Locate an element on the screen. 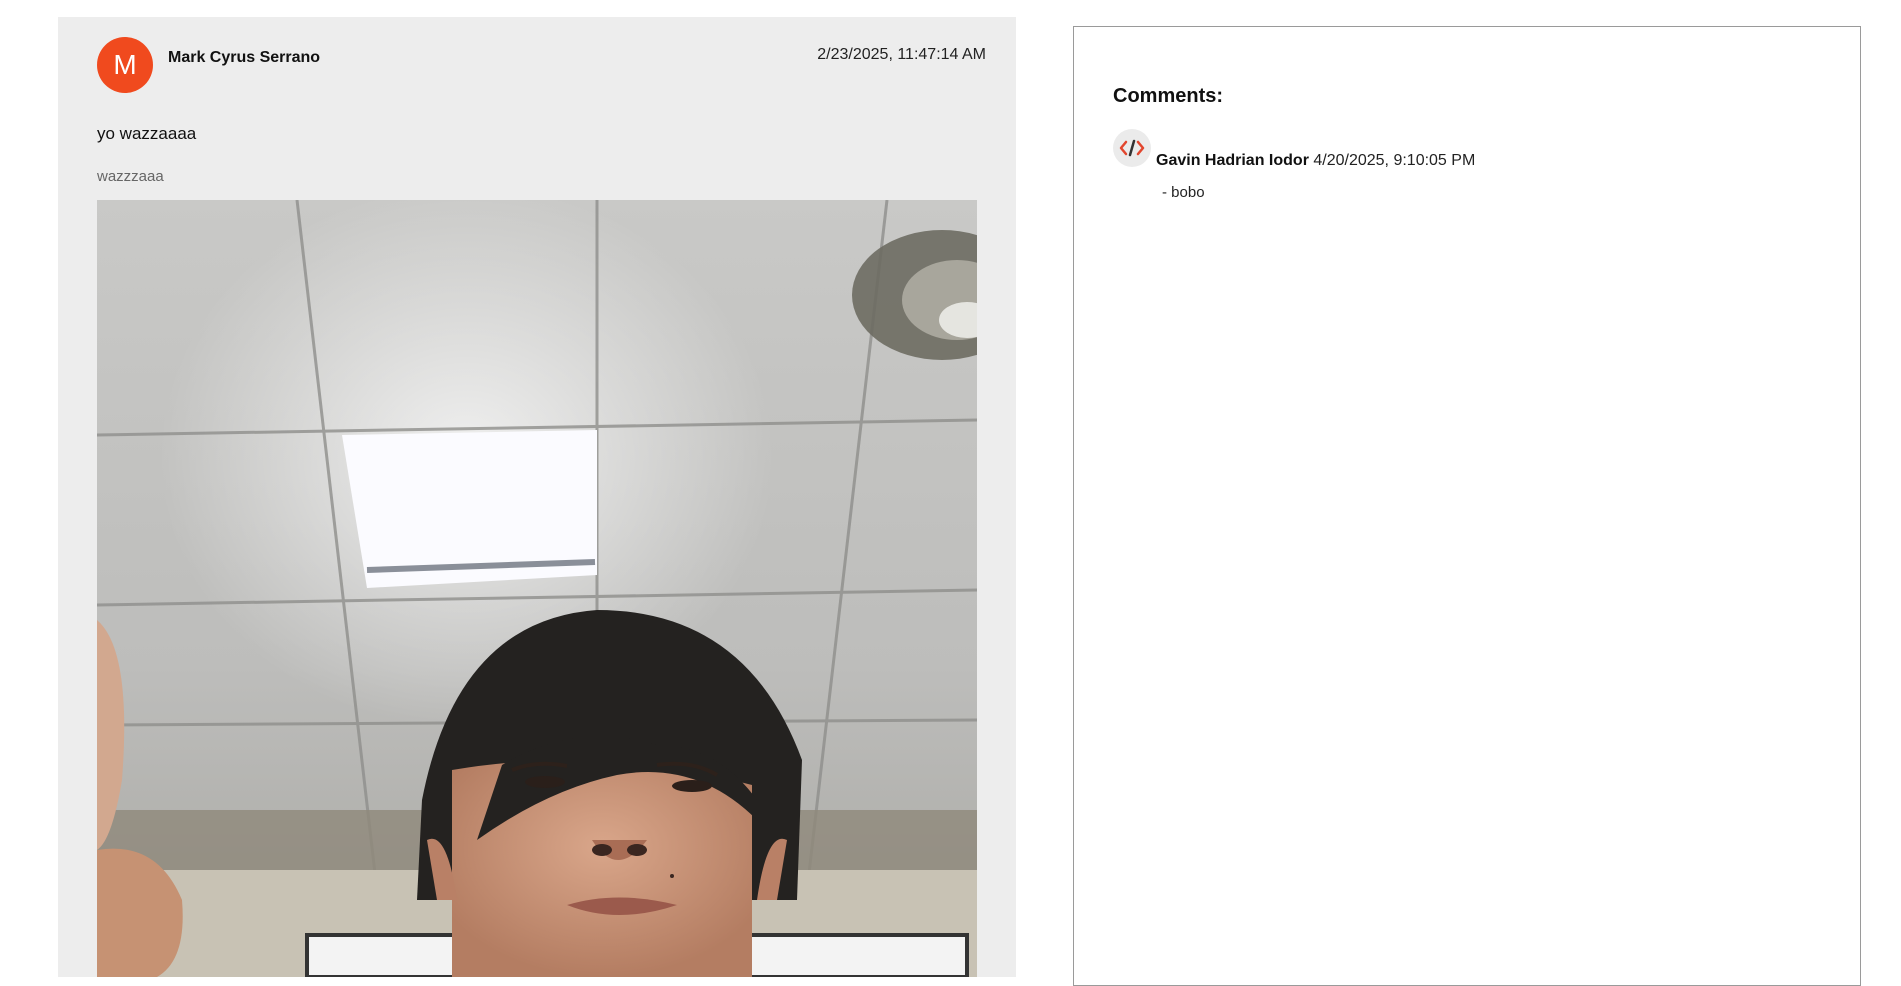  comments-heading: Comments: is located at coordinates (1168, 96).